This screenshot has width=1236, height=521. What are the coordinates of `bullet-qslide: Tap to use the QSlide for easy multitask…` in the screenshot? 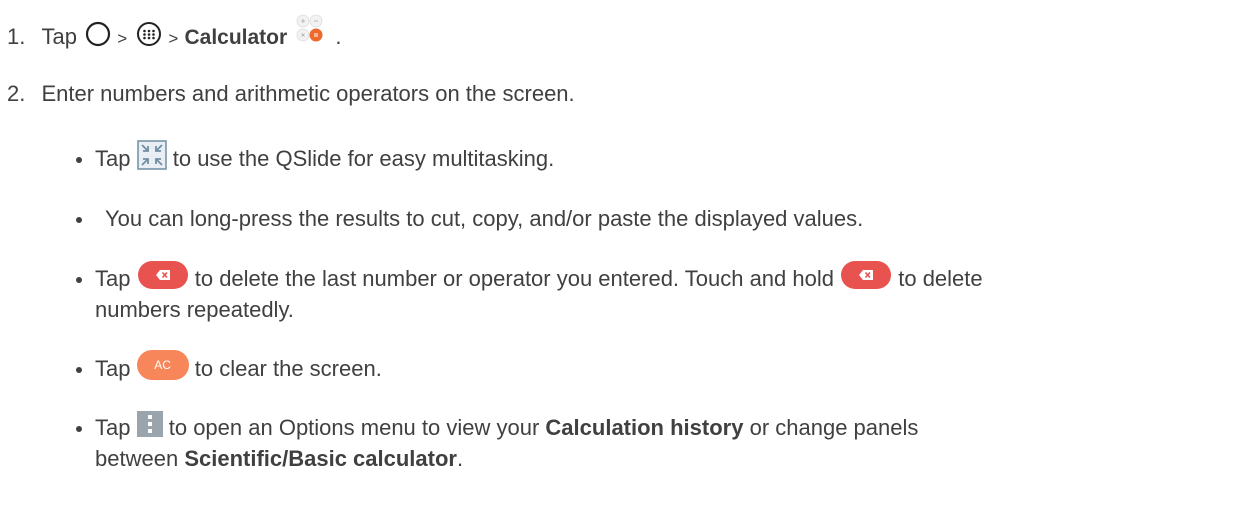 It's located at (325, 157).